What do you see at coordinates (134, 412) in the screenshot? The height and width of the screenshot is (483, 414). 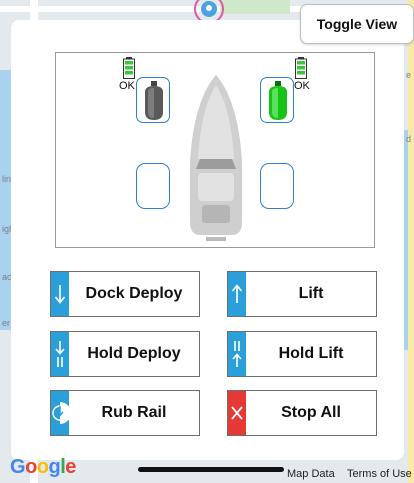 I see `rub-rail-label: Rub Rail` at bounding box center [134, 412].